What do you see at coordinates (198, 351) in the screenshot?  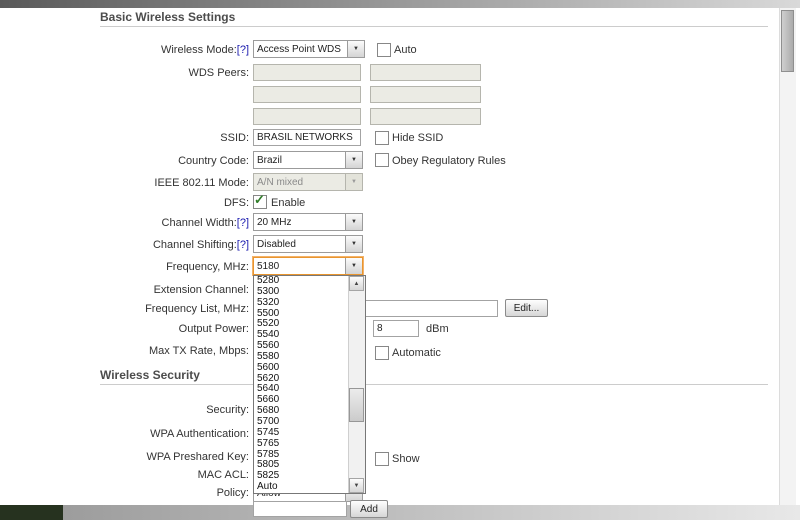 I see `max-tx-rate-label: Max TX Rate, Mbps:` at bounding box center [198, 351].